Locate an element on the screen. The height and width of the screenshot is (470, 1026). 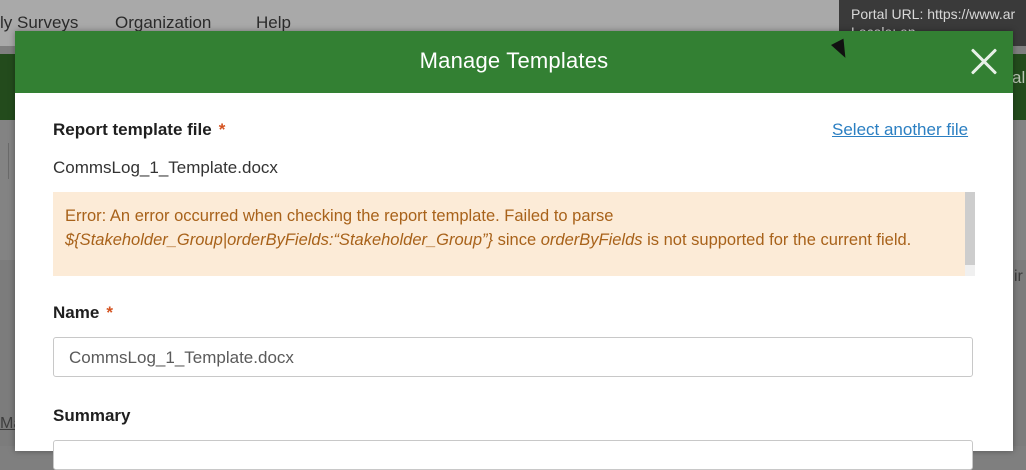
scrollbar-thumb is located at coordinates (970, 228).